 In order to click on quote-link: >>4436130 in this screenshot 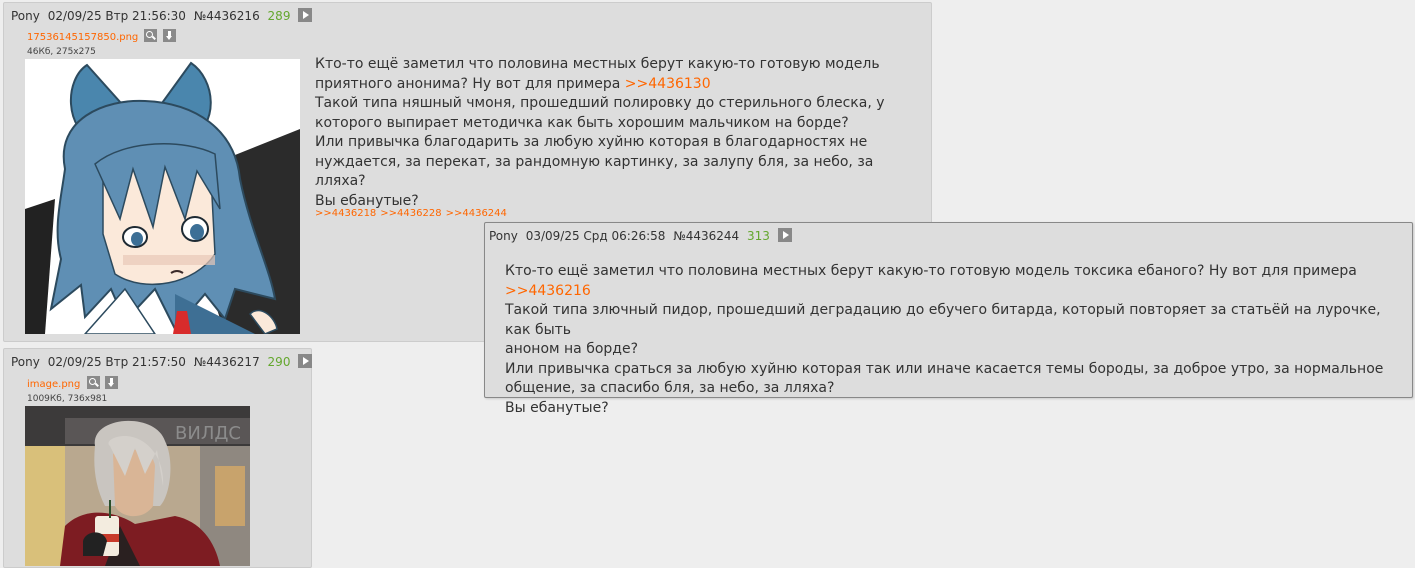, I will do `click(668, 84)`.